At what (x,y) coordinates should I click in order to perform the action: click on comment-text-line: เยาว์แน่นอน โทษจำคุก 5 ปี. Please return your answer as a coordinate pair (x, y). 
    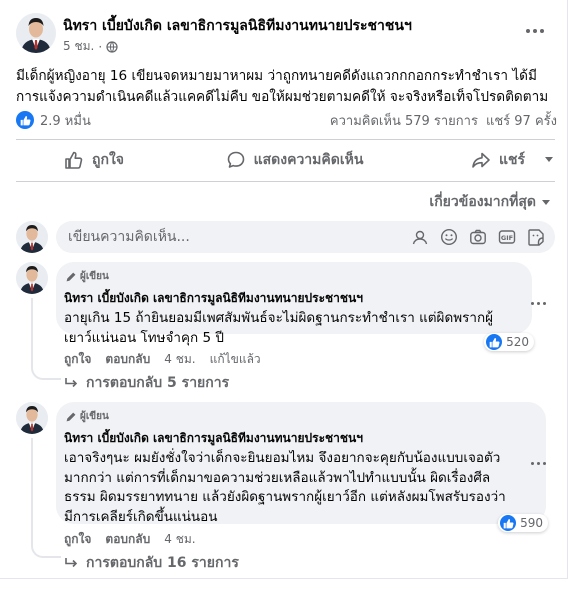
    Looking at the image, I should click on (144, 337).